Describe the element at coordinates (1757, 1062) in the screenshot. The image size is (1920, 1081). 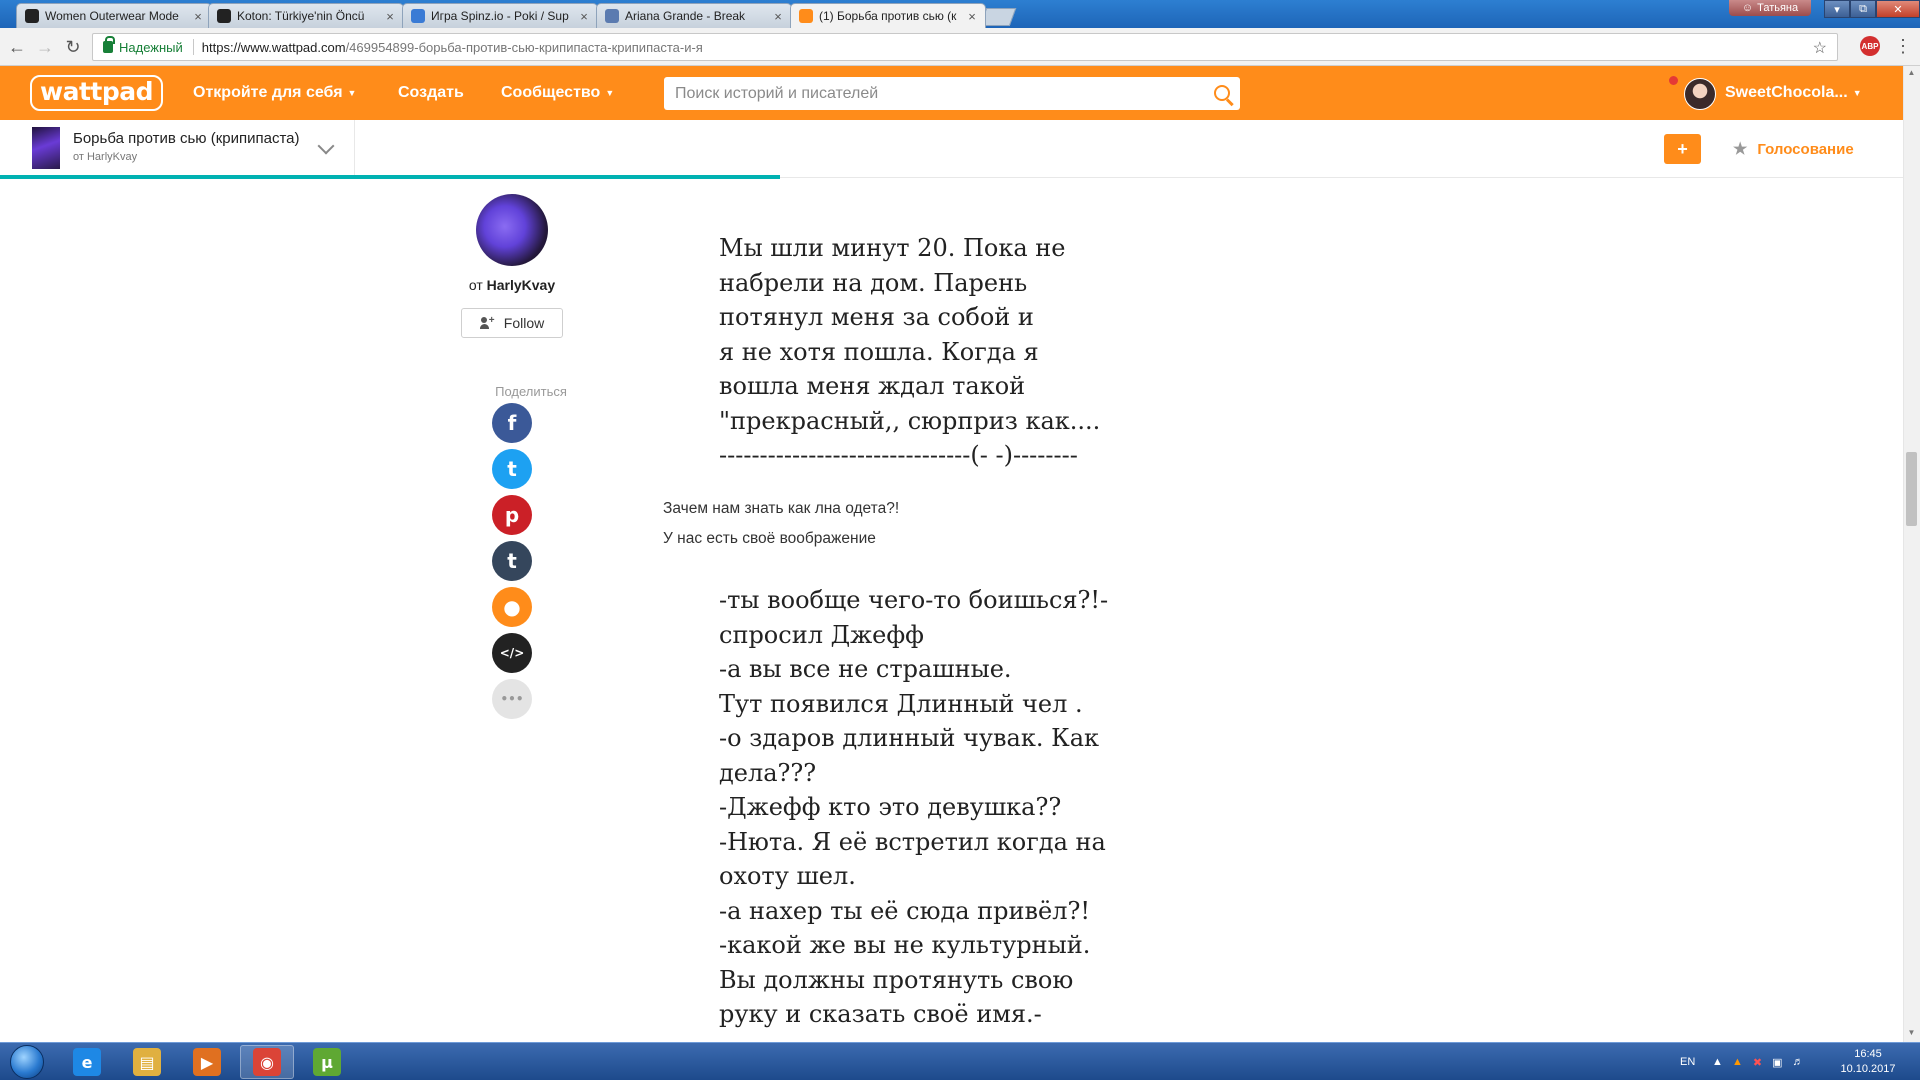
I see `error-tray-icon: ✖` at that location.